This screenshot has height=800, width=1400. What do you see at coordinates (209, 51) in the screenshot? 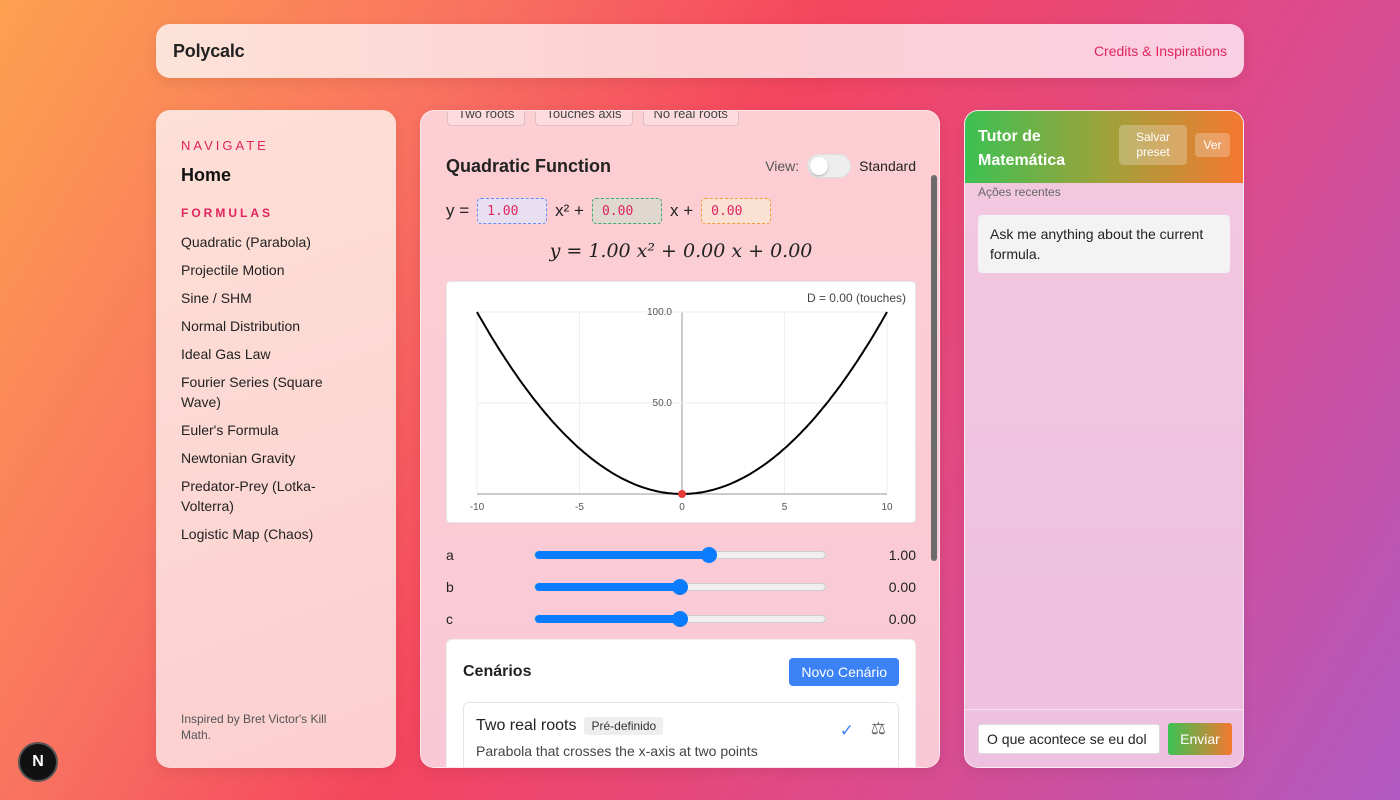
I see `brand-logo: Polycalc` at bounding box center [209, 51].